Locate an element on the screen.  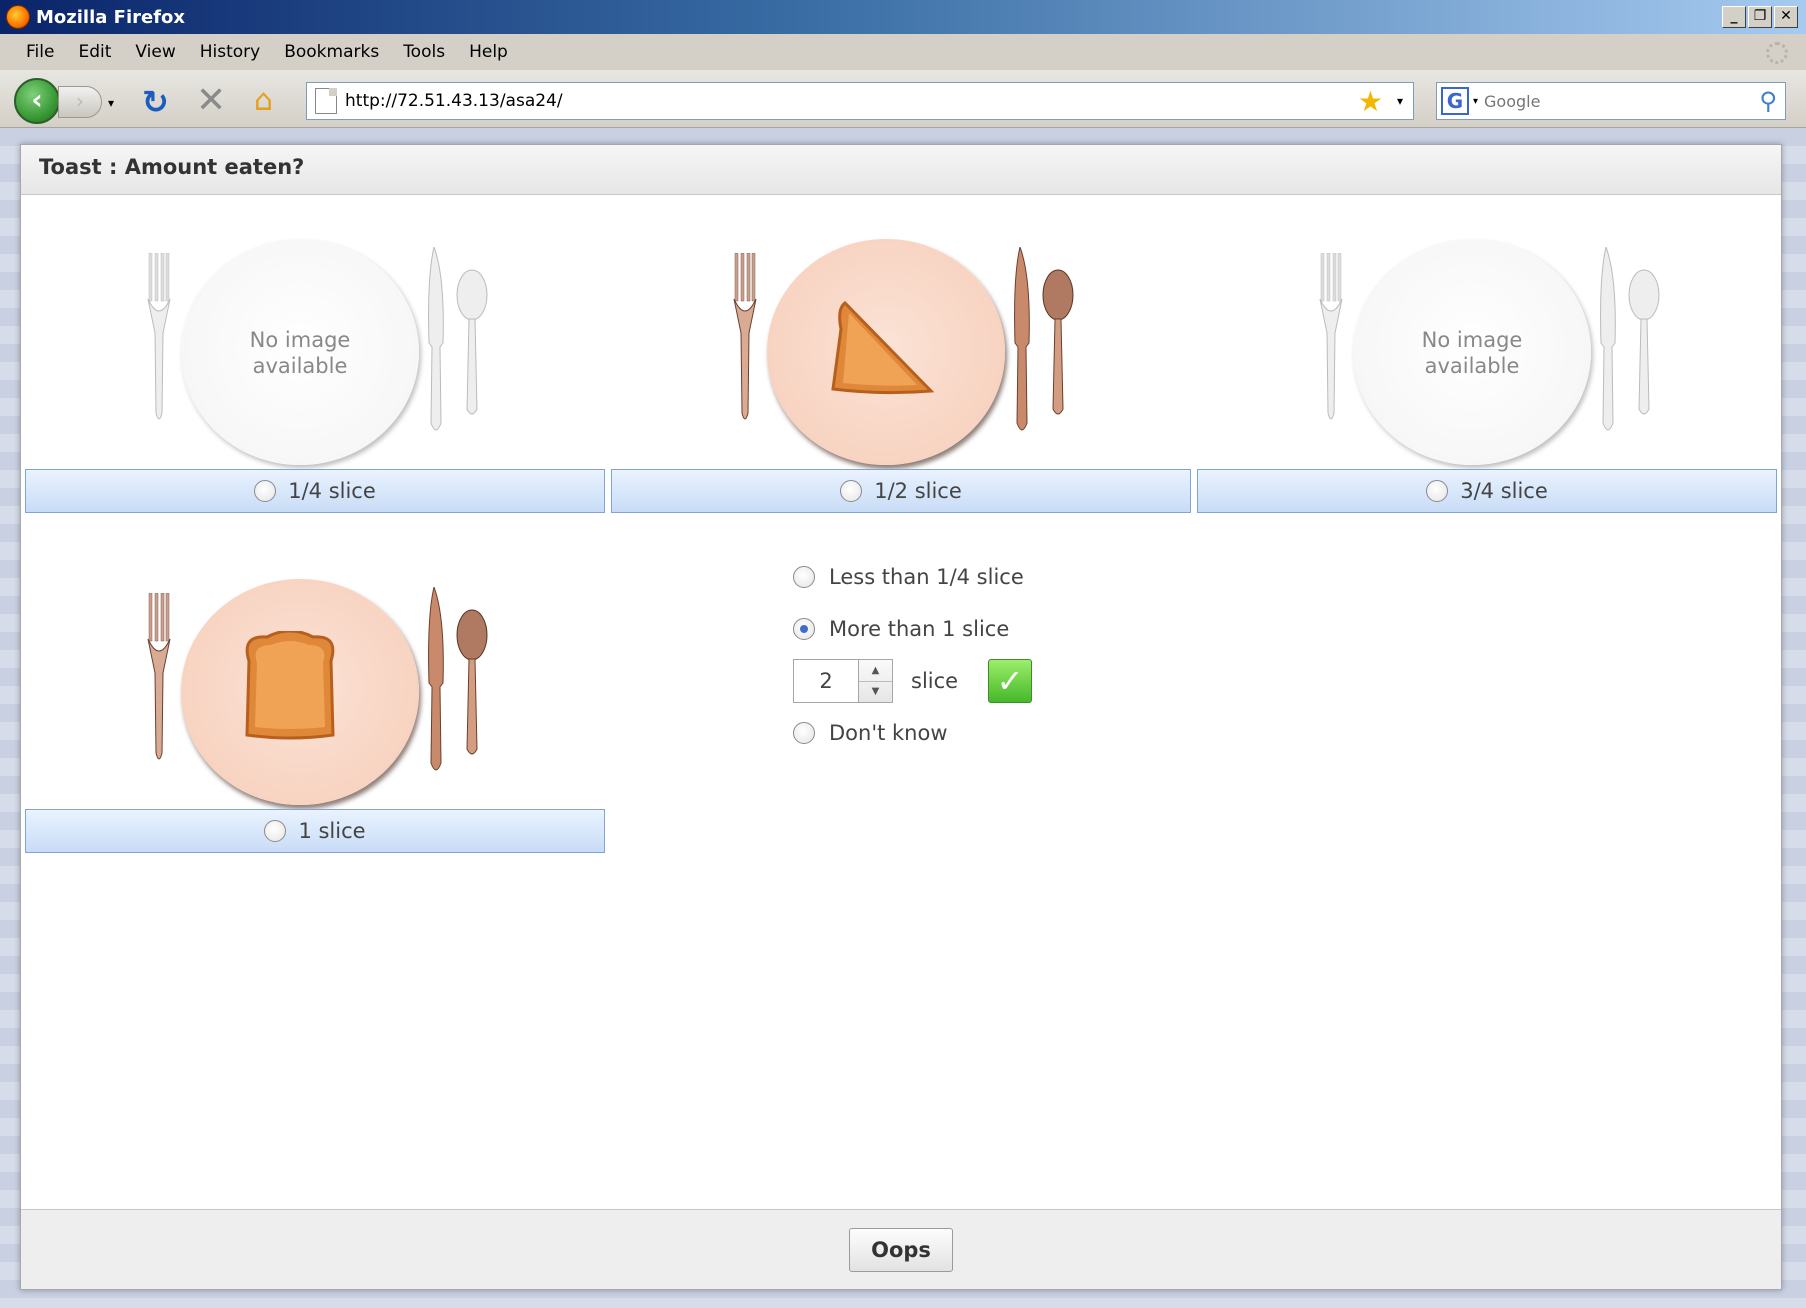
window-title: Mozilla Firefox is located at coordinates (111, 17).